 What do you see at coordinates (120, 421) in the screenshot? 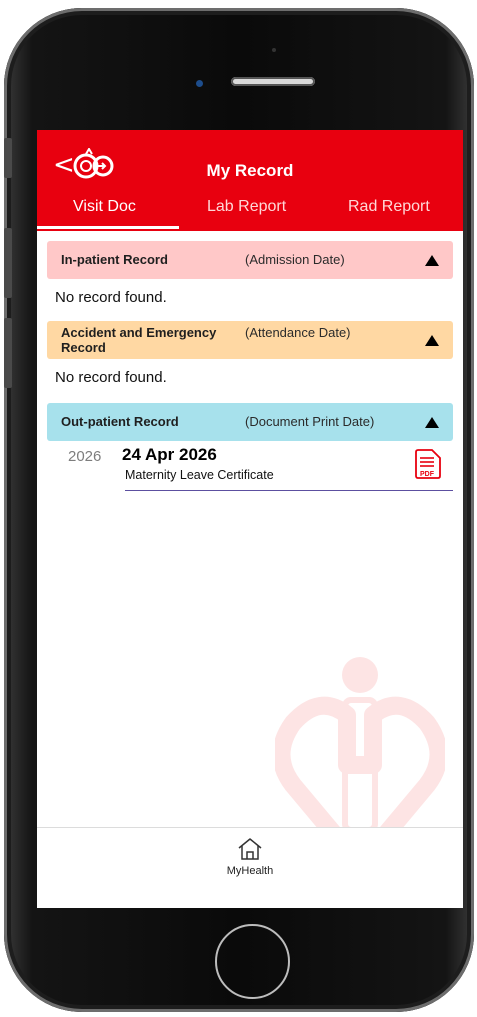
I see `section-title: Out-patient Record` at bounding box center [120, 421].